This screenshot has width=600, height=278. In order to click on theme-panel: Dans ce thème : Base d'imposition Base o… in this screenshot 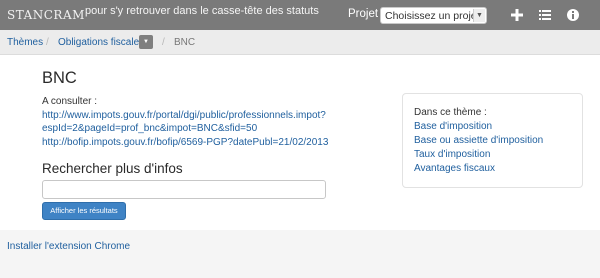, I will do `click(492, 140)`.